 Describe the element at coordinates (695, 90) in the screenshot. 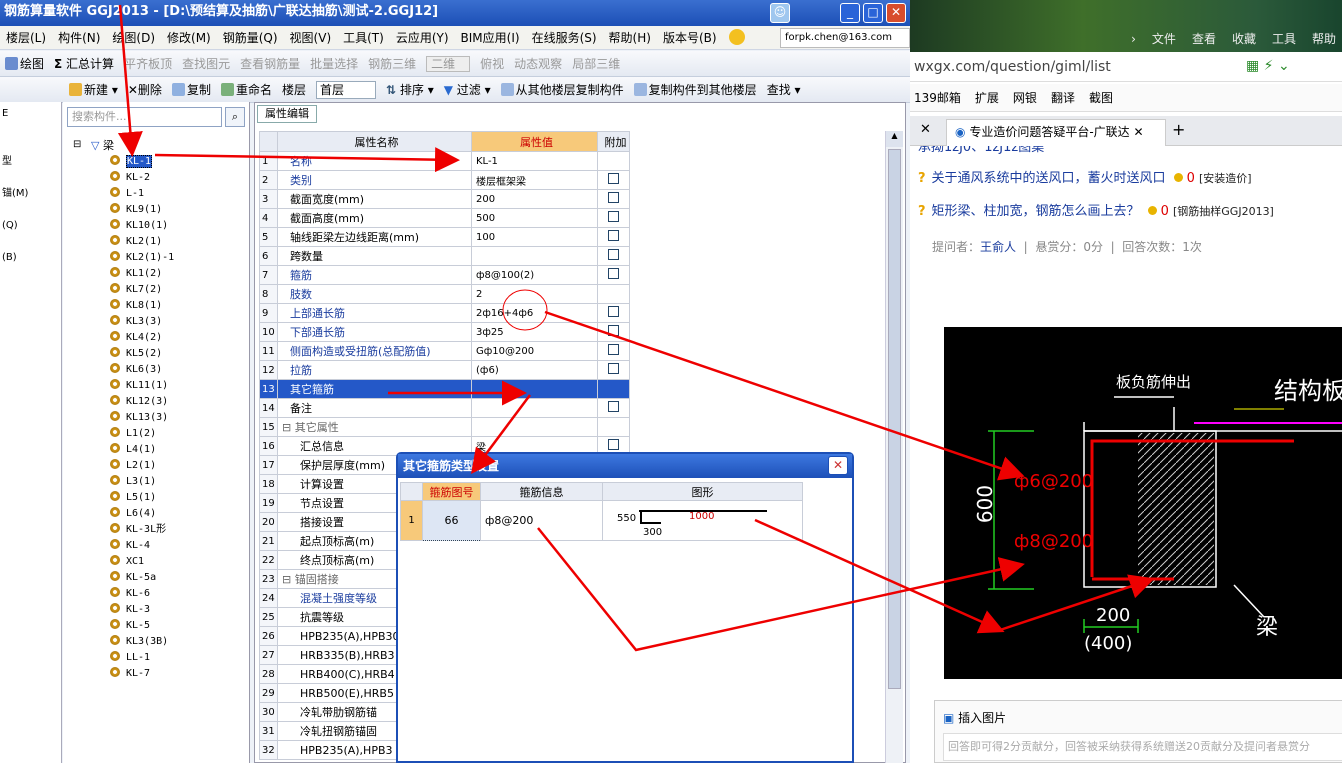

I see `copy-to-floor-button: 复制构件到其他楼层` at that location.